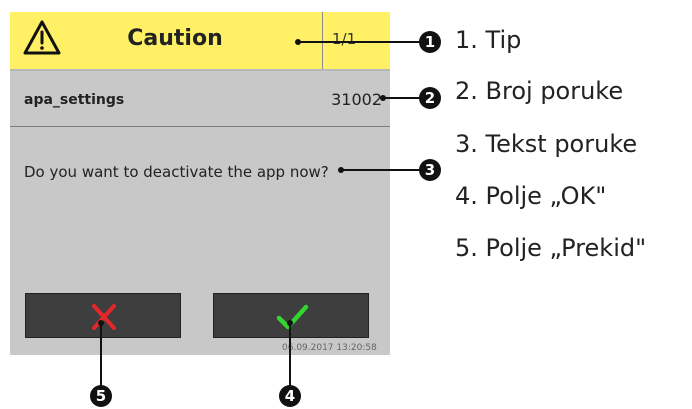 The width and height of the screenshot is (692, 409). Describe the element at coordinates (101, 396) in the screenshot. I see `callout-5: 5` at that location.